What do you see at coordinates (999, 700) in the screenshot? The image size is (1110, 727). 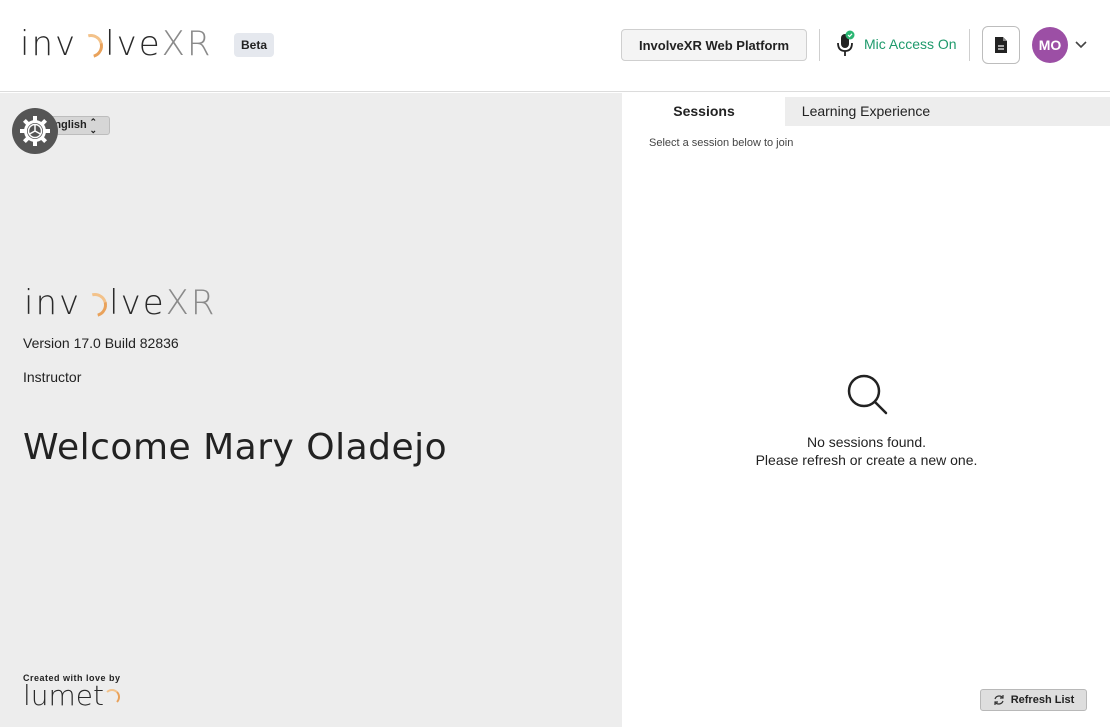 I see `refresh-icon` at bounding box center [999, 700].